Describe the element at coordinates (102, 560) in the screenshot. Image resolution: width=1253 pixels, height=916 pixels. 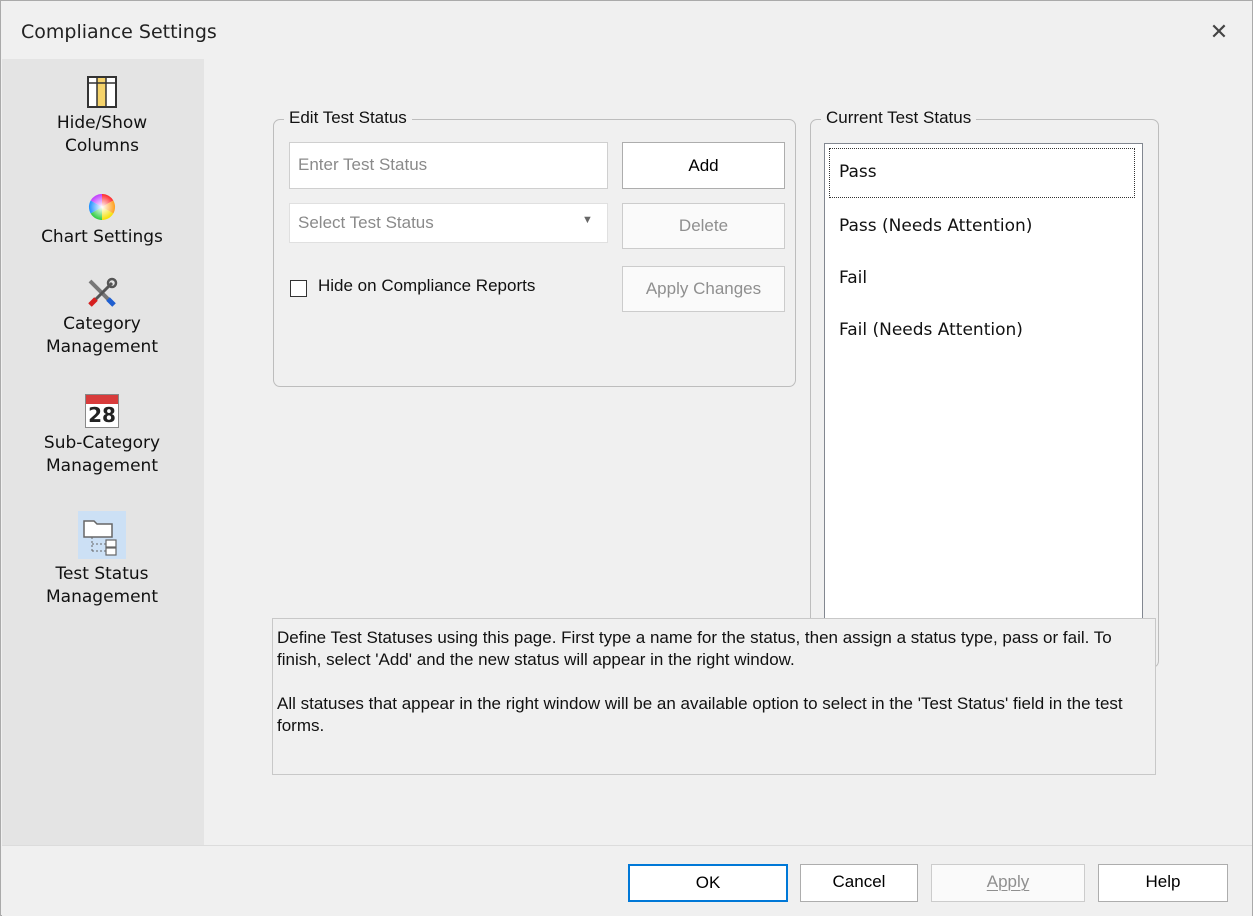
I see `sidebar-item-test-status-management: Test Status Management` at that location.